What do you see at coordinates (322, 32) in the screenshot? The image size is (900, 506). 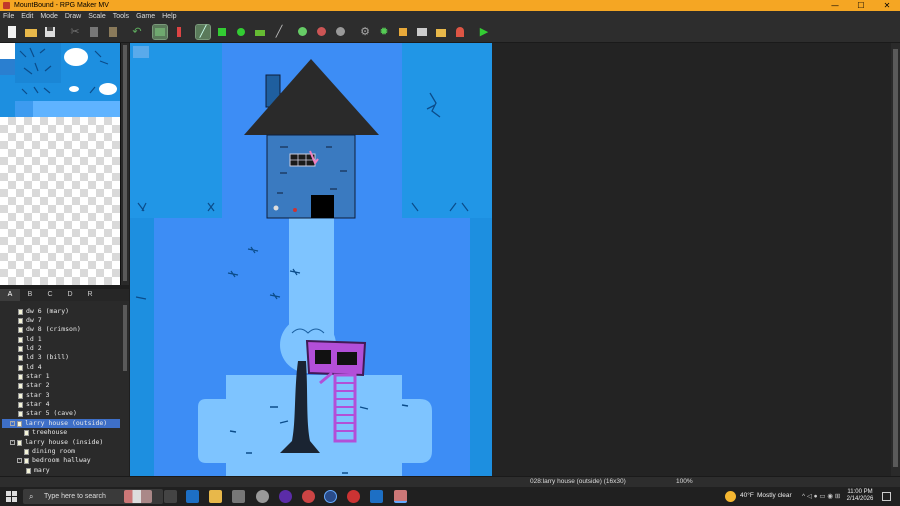 I see `zoom-out-icon` at bounding box center [322, 32].